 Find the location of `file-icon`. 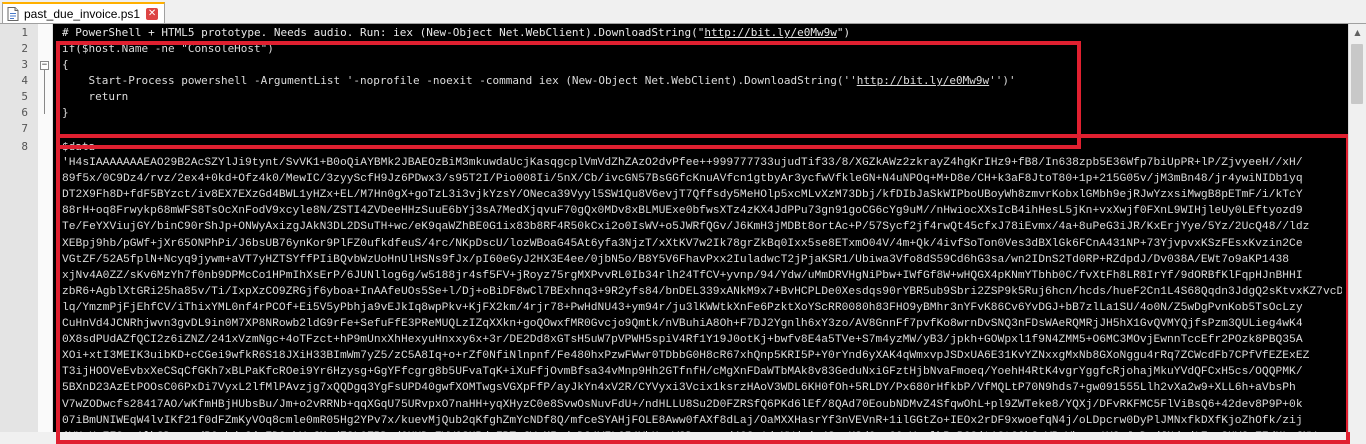

file-icon is located at coordinates (13, 13).